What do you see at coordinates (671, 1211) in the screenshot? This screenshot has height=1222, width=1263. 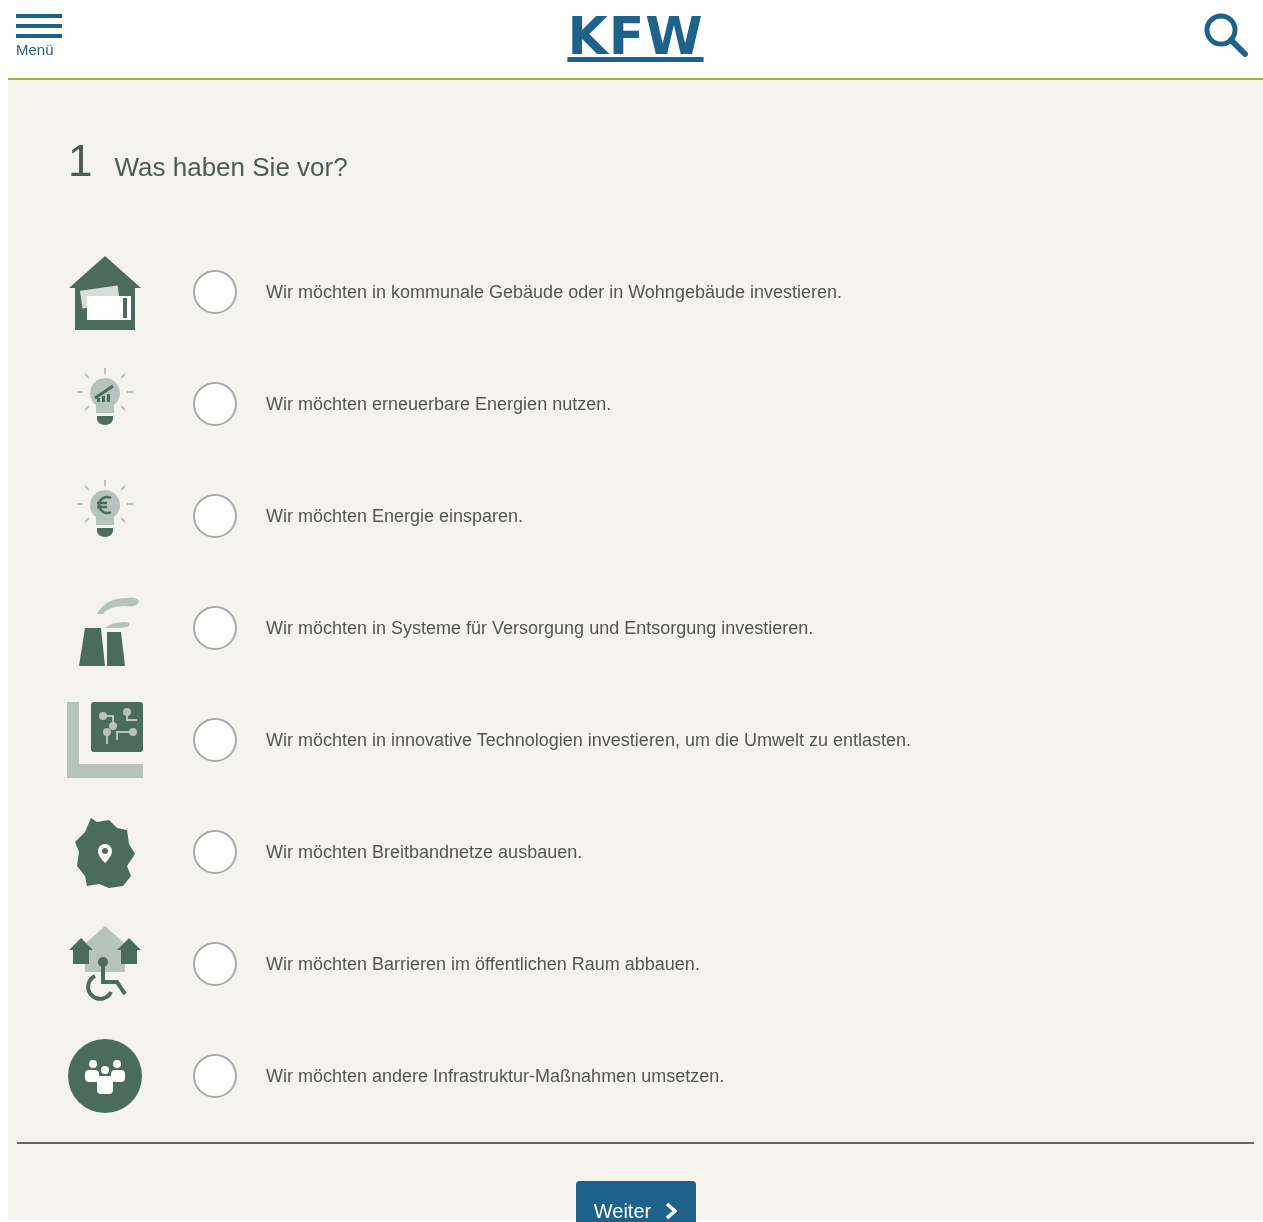 I see `chevron-icon` at bounding box center [671, 1211].